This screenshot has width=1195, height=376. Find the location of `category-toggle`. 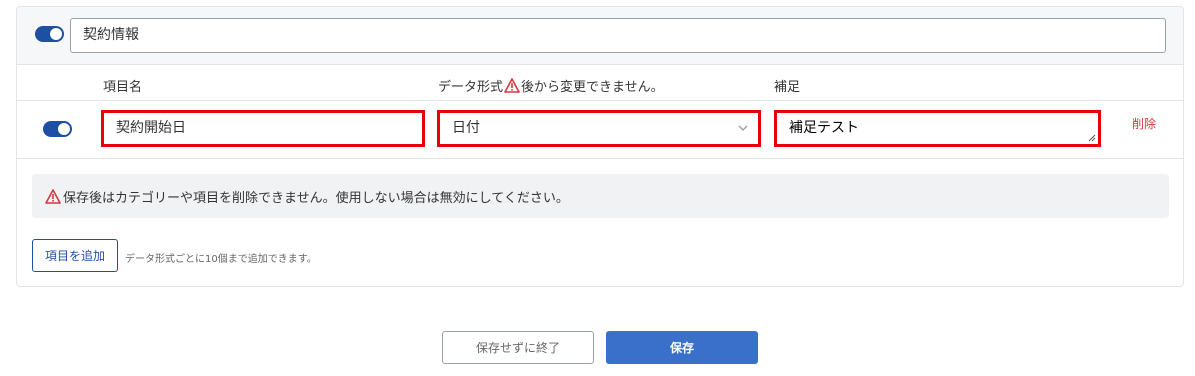

category-toggle is located at coordinates (49, 34).